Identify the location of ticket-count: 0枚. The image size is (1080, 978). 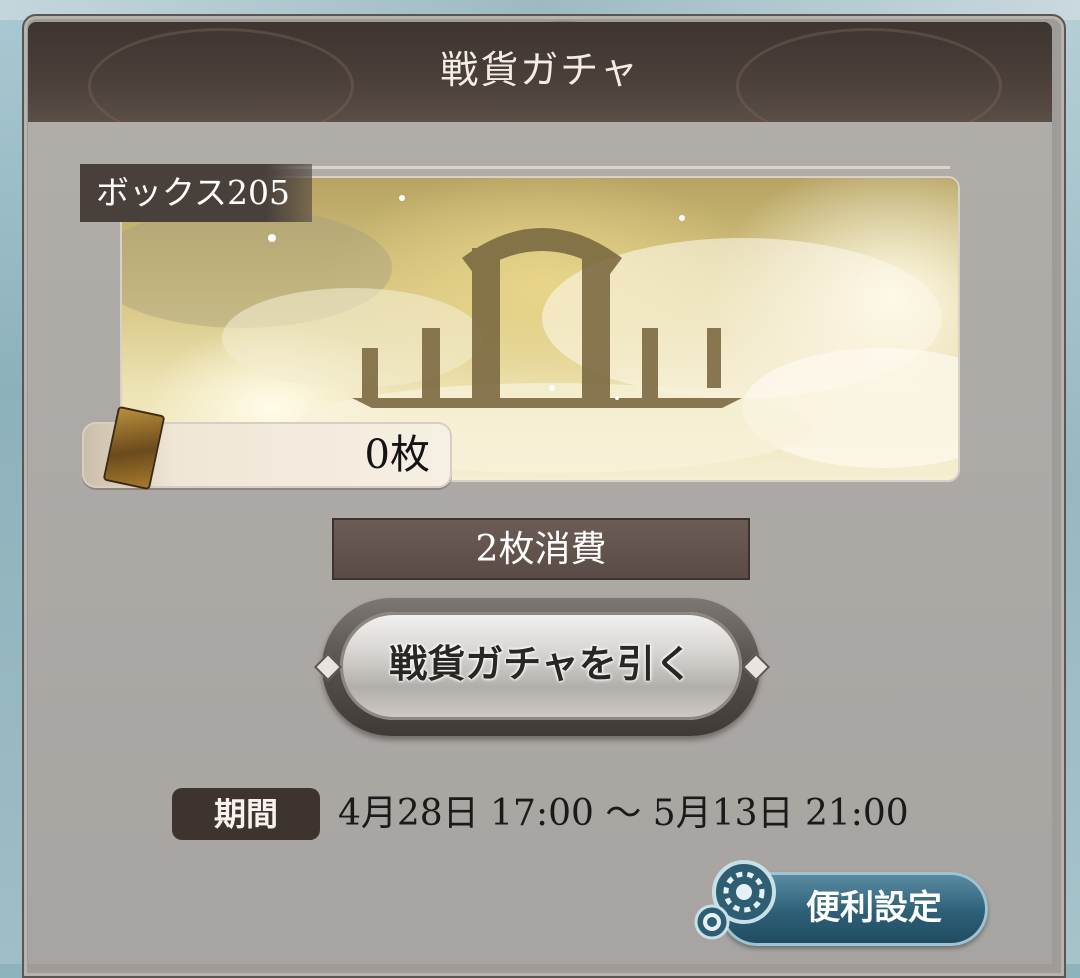
(397, 455).